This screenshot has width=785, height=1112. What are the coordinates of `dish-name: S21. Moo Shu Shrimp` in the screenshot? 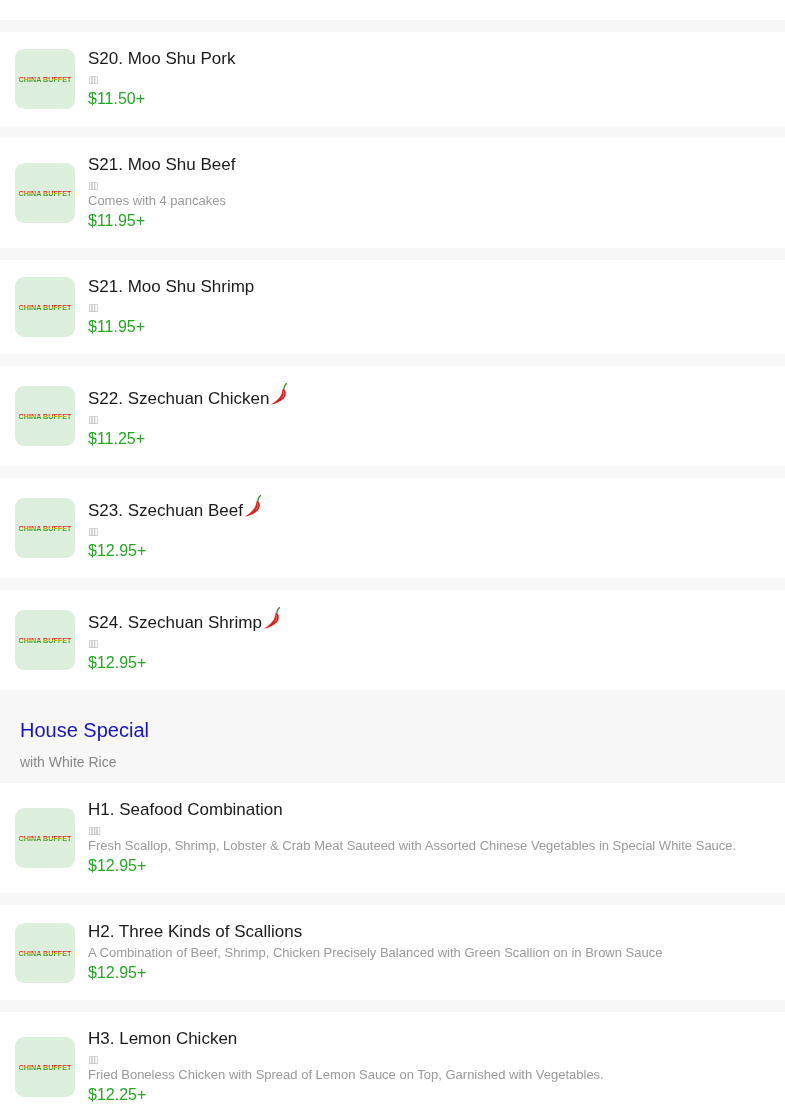 It's located at (171, 287).